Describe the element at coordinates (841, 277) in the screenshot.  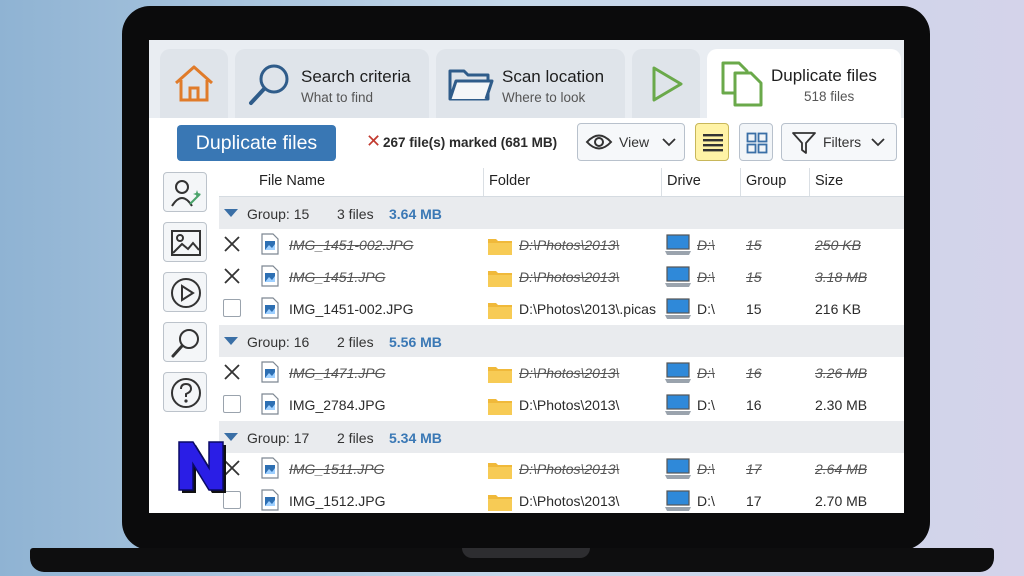
I see `file-size: 3.18 MB` at that location.